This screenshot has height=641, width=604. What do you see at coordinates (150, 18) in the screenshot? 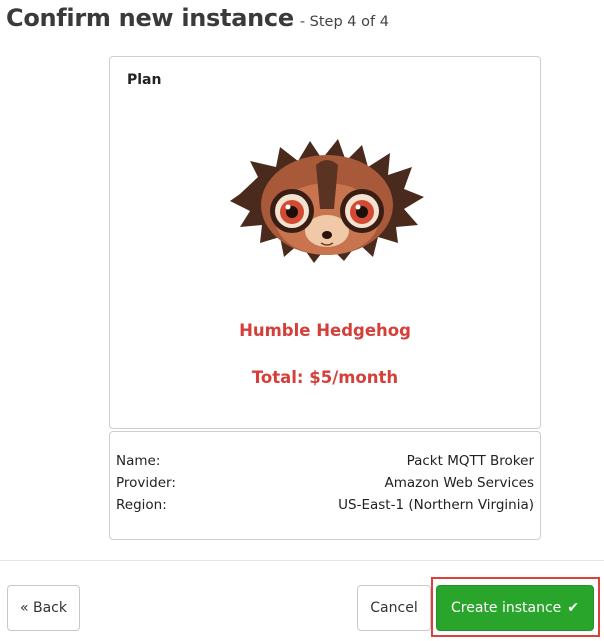
I see `page-title: Confirm new instance` at bounding box center [150, 18].